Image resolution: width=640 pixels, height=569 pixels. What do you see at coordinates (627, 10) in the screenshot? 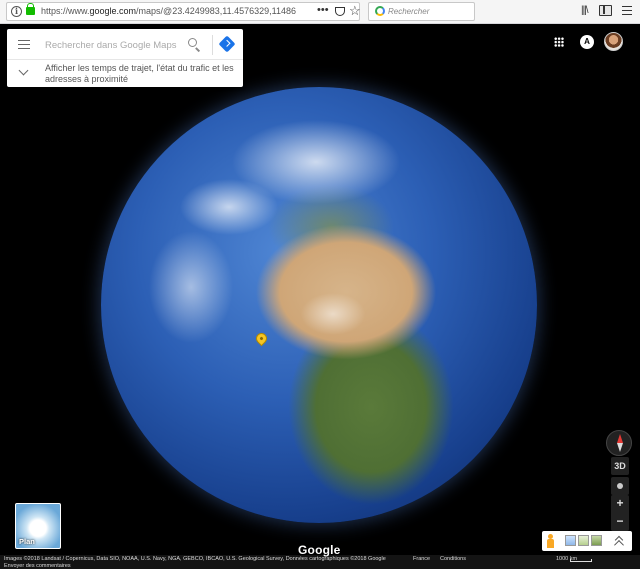
I see `menu-icon` at bounding box center [627, 10].